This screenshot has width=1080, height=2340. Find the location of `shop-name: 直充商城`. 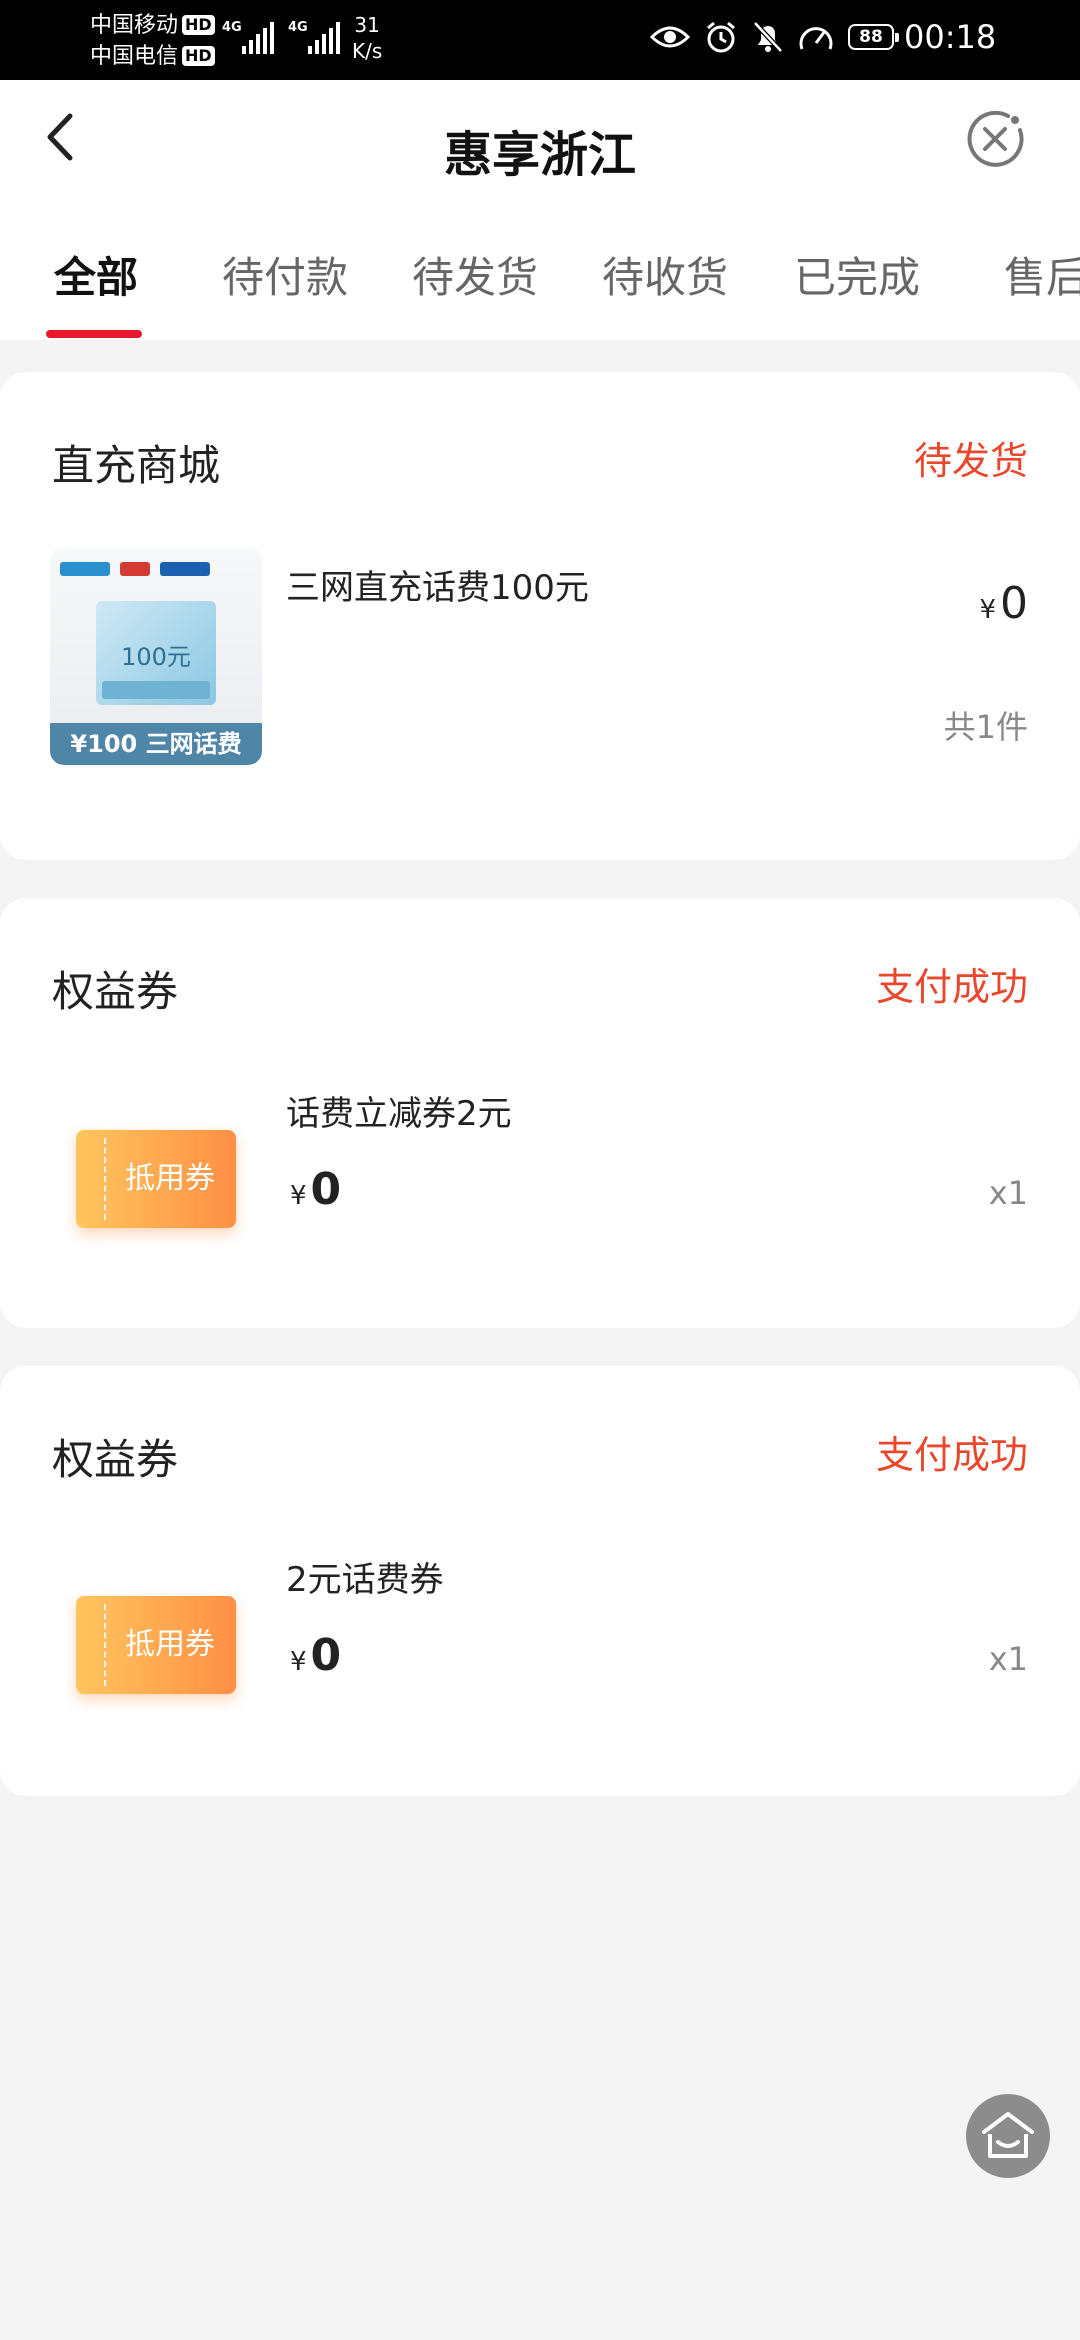

shop-name: 直充商城 is located at coordinates (136, 465).